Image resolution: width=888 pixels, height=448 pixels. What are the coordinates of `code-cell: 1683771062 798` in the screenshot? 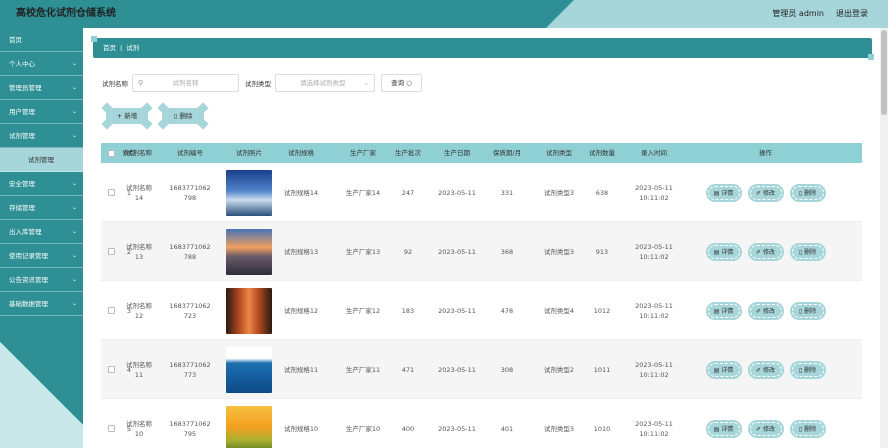 It's located at (190, 192).